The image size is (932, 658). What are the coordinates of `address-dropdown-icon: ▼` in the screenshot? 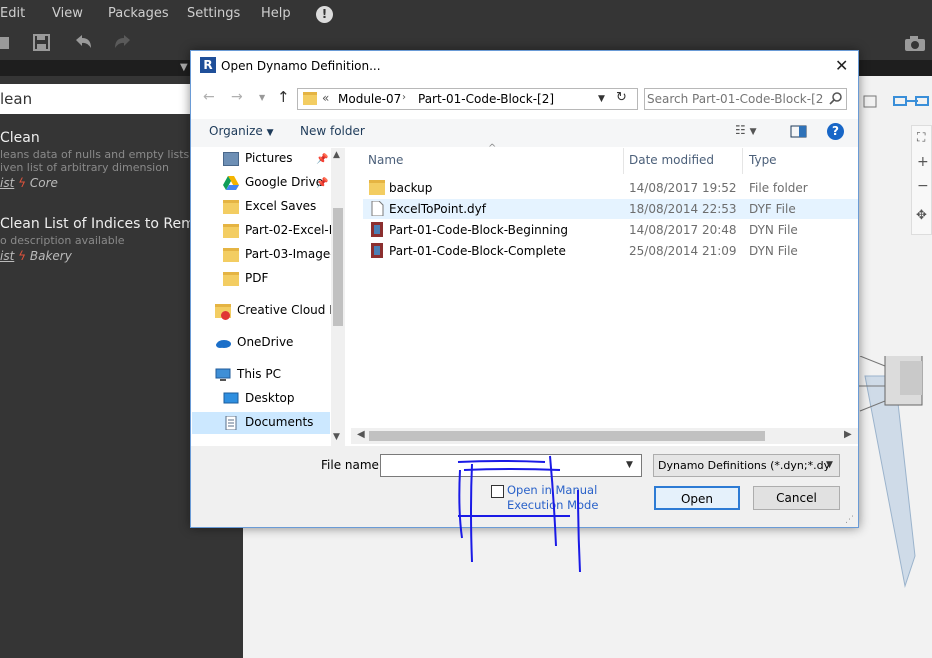 It's located at (601, 99).